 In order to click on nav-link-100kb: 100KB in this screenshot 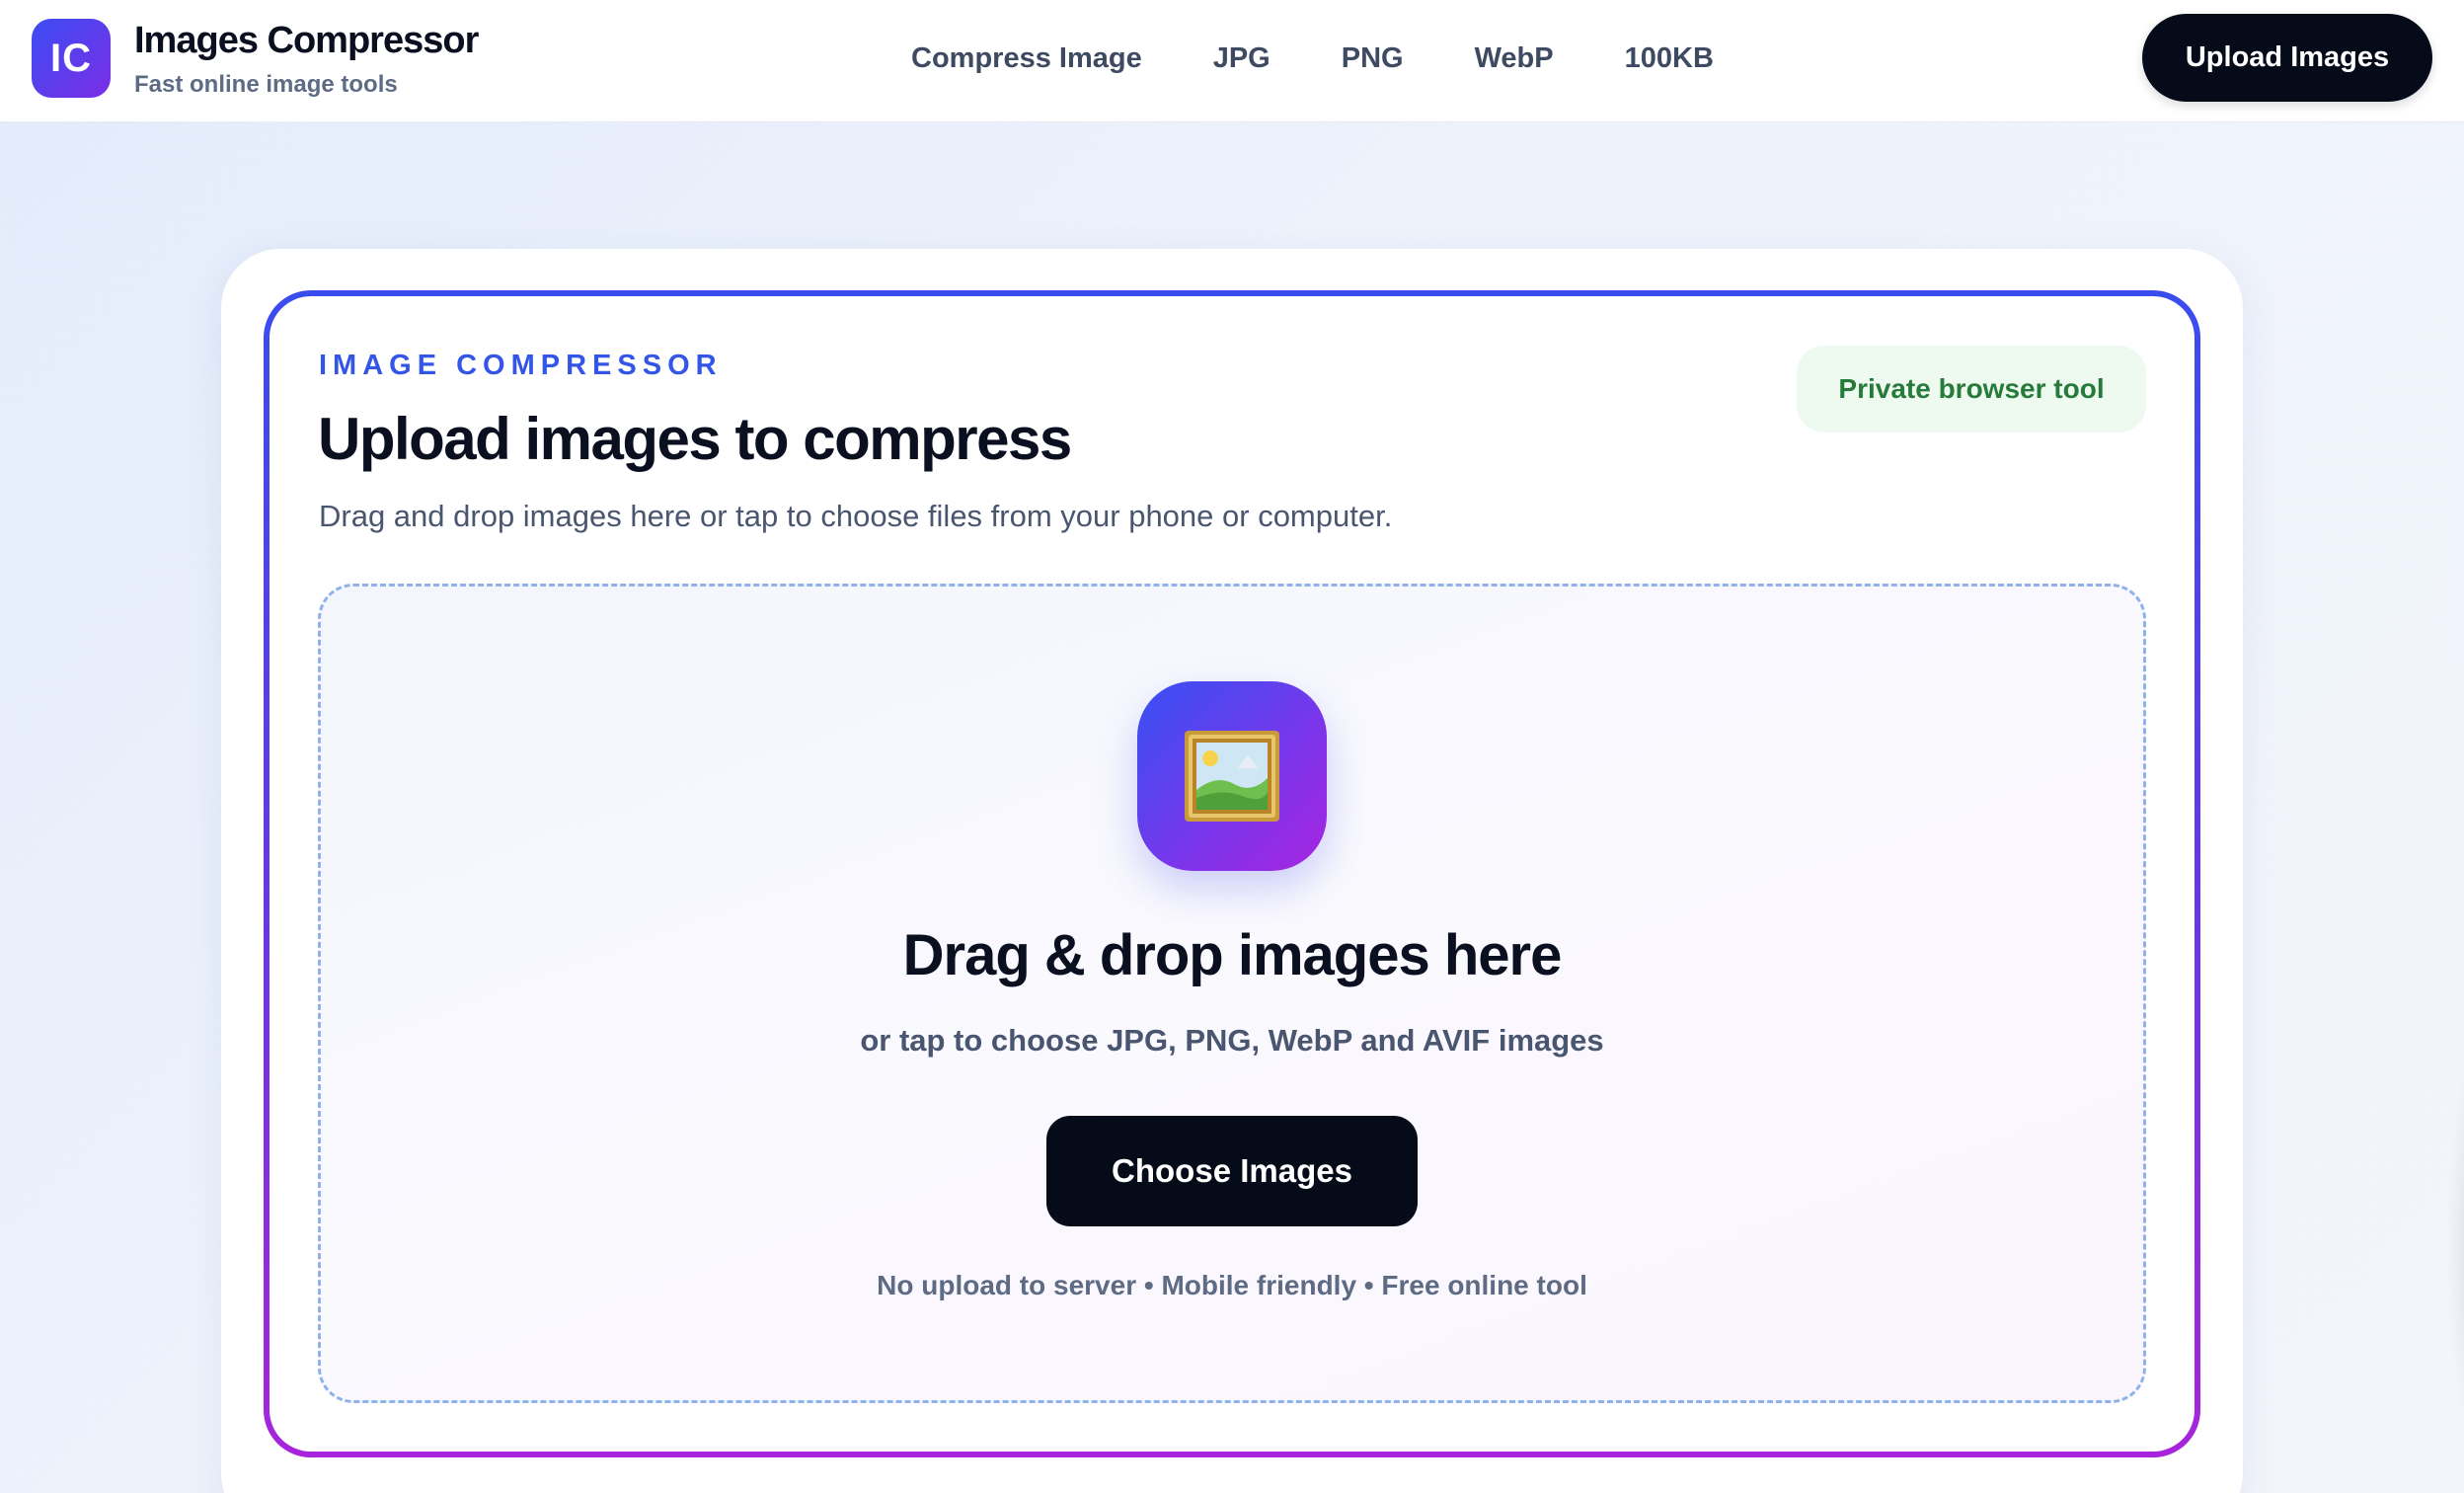, I will do `click(1669, 59)`.